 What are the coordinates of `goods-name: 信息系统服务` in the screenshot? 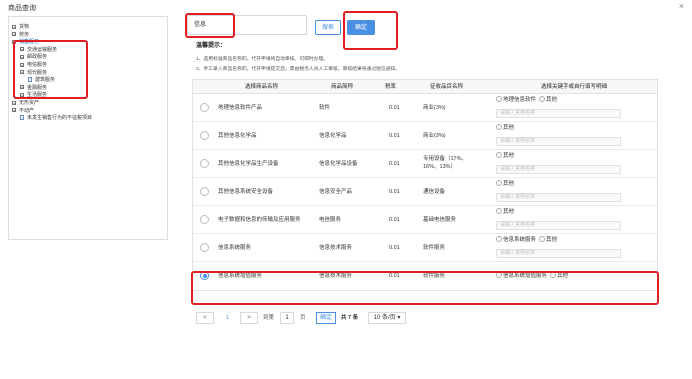 It's located at (235, 248).